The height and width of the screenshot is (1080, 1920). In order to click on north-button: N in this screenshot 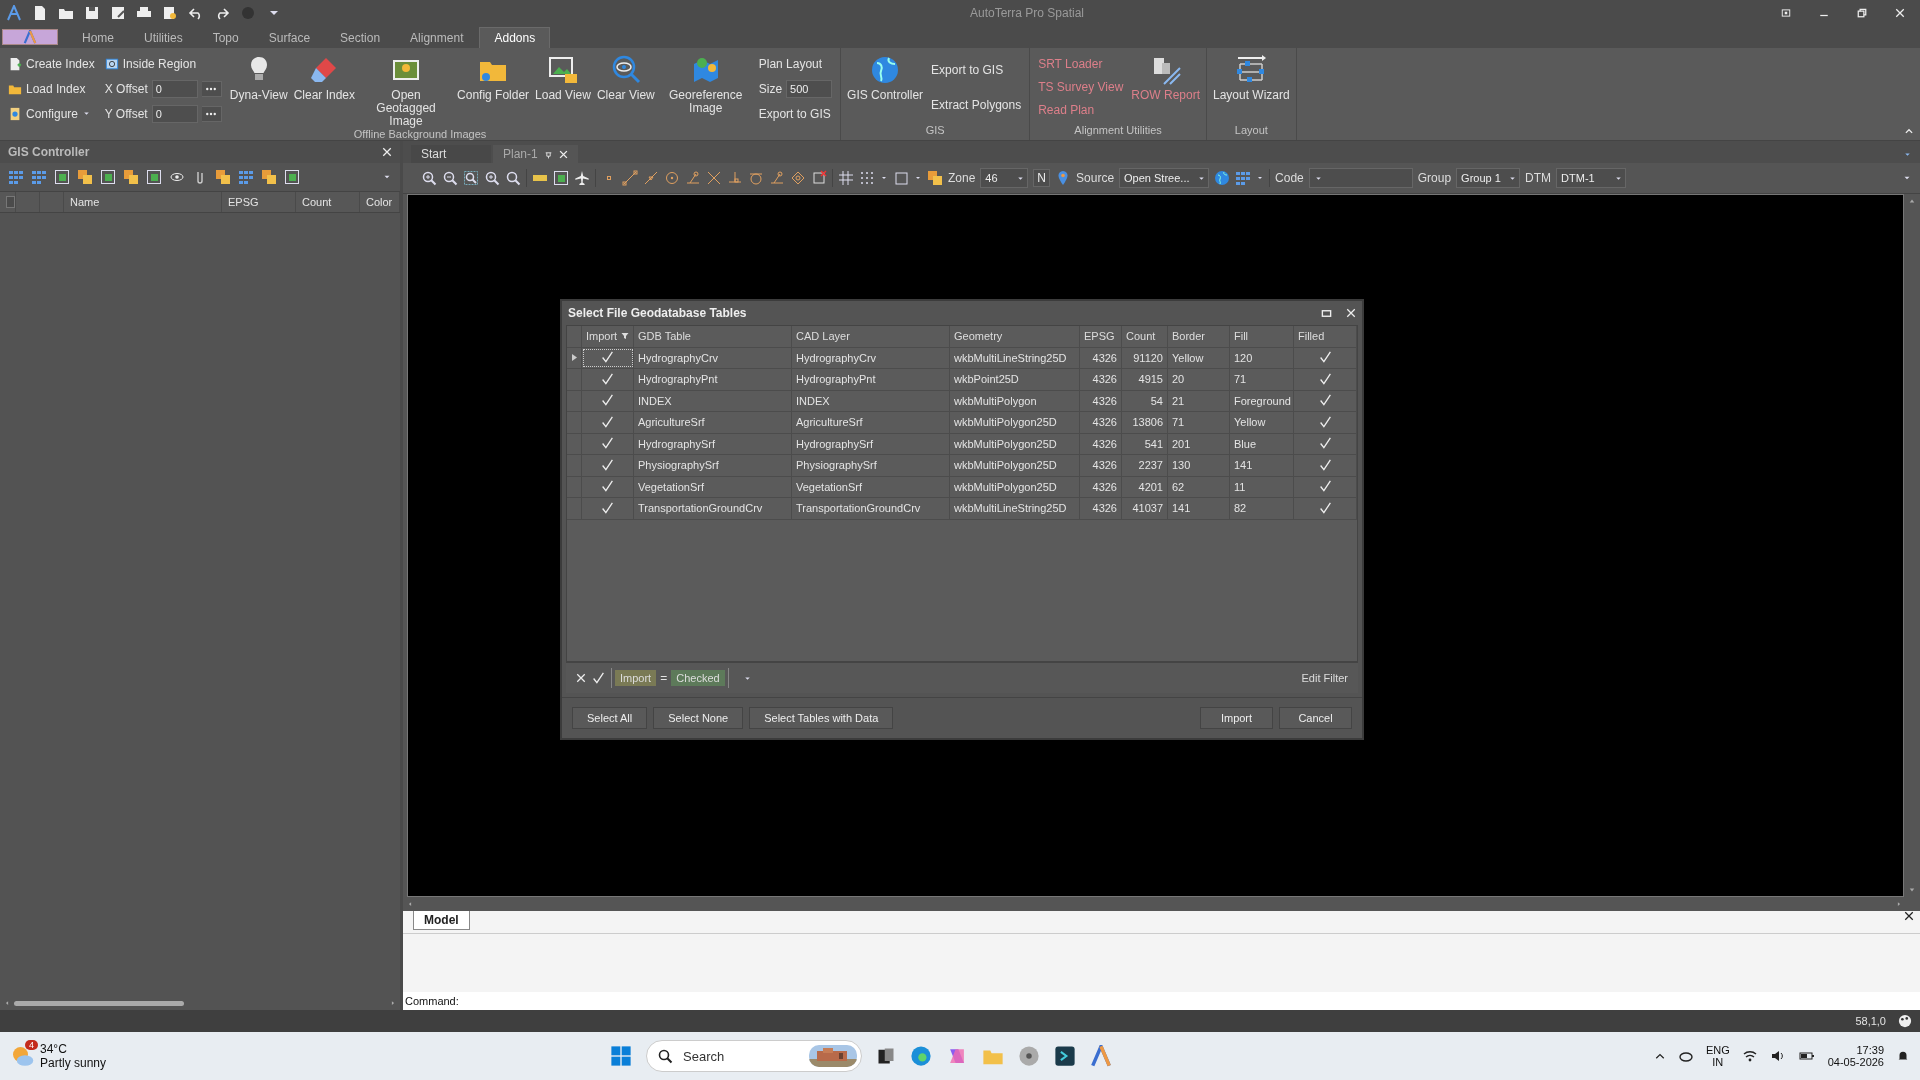, I will do `click(1042, 178)`.